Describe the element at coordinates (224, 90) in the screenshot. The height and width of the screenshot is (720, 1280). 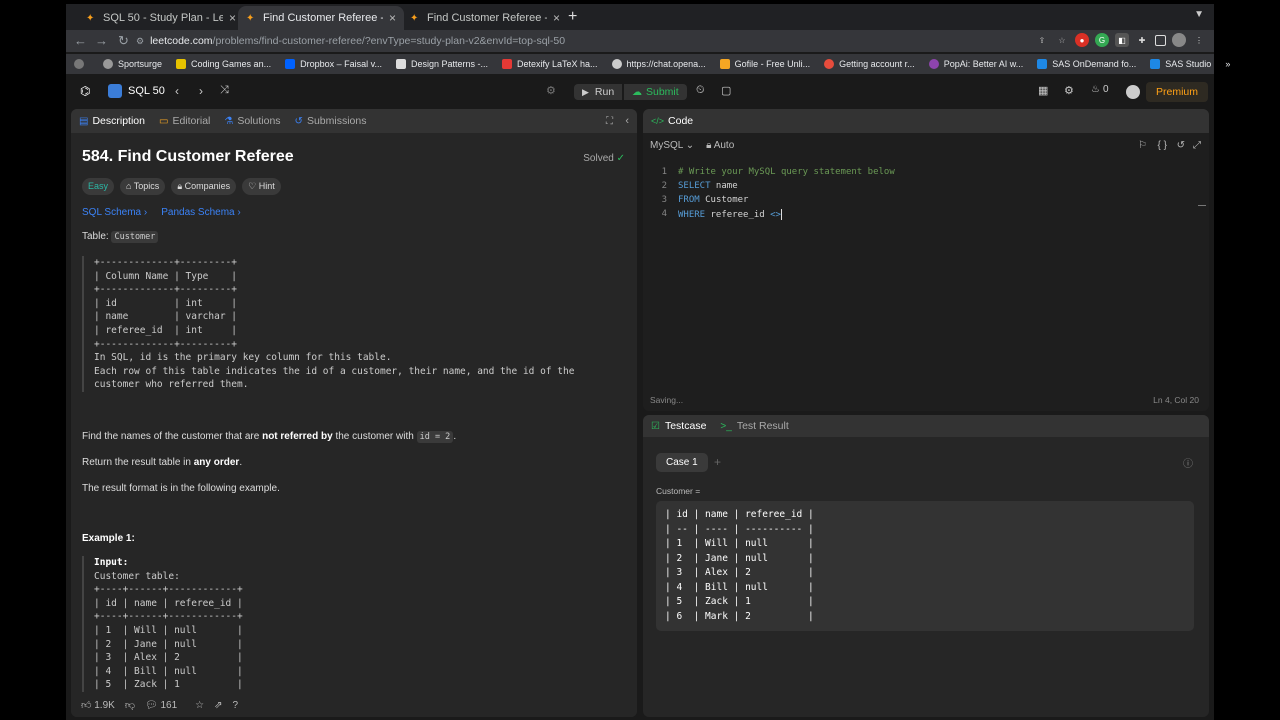
I see `shuffle-icon: ⤨` at that location.